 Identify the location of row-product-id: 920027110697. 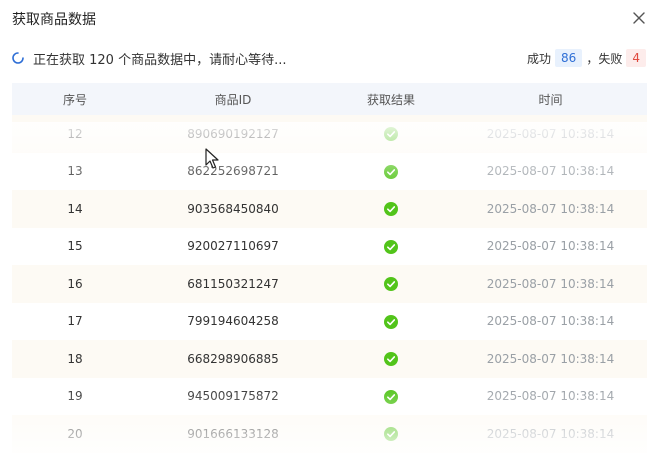
(233, 246).